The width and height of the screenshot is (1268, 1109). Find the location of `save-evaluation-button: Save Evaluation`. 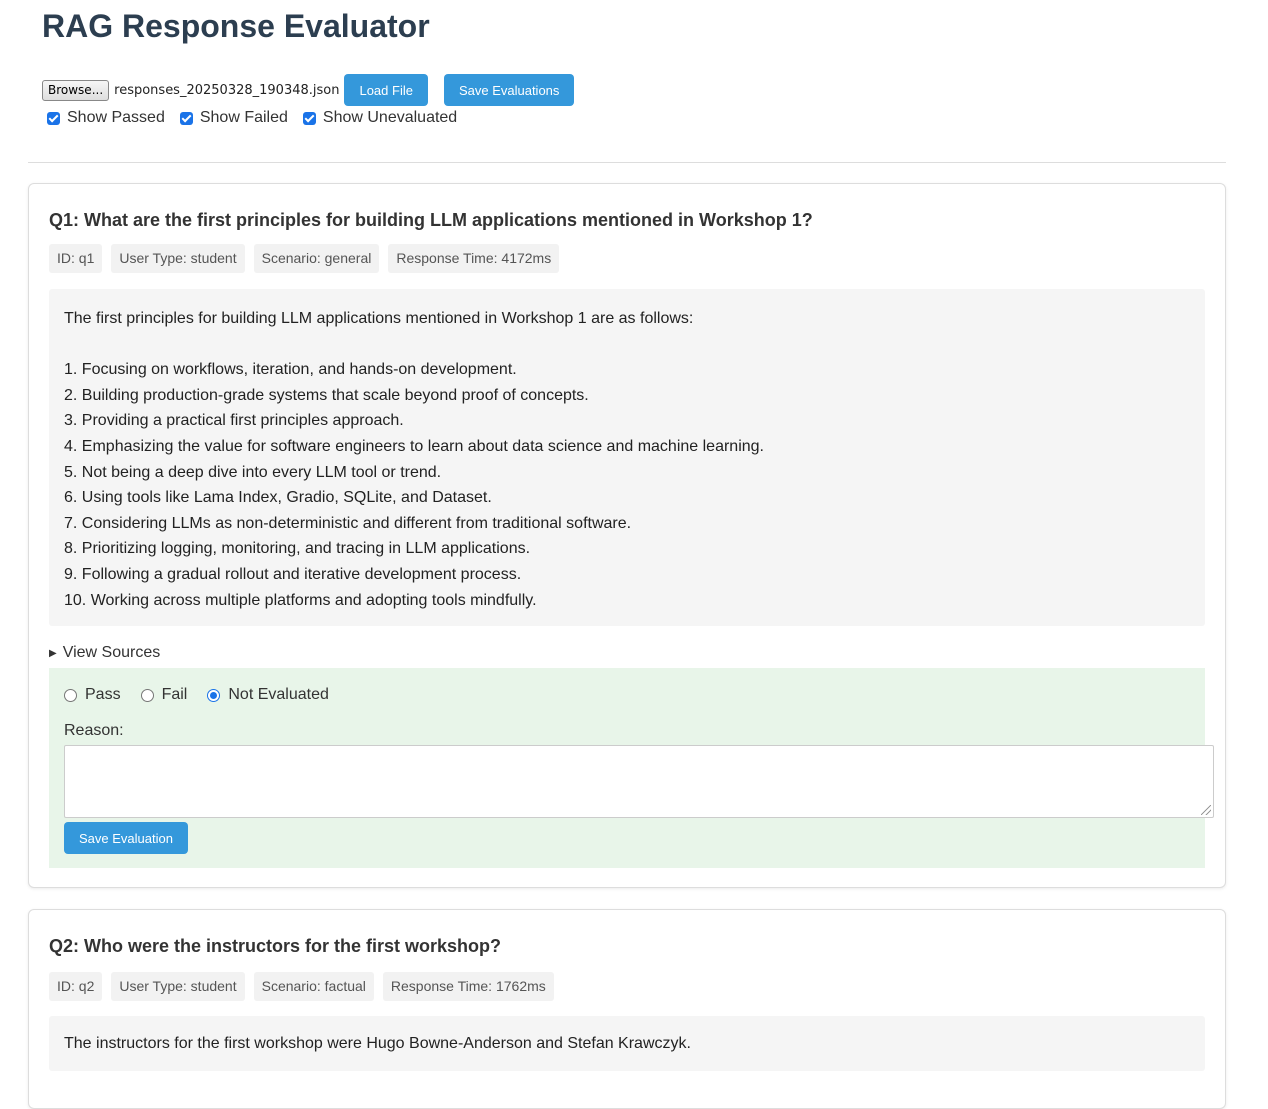

save-evaluation-button: Save Evaluation is located at coordinates (126, 838).